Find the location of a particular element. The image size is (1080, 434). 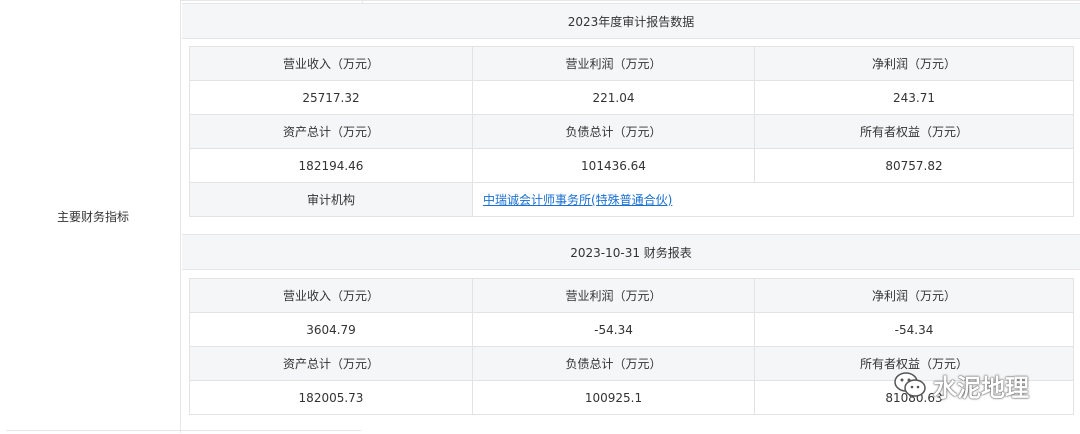

value-cell: 182194.46 is located at coordinates (331, 165).